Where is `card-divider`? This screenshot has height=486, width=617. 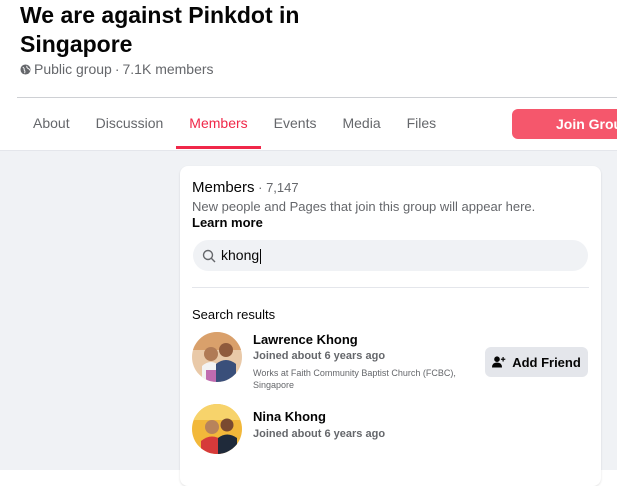 card-divider is located at coordinates (390, 287).